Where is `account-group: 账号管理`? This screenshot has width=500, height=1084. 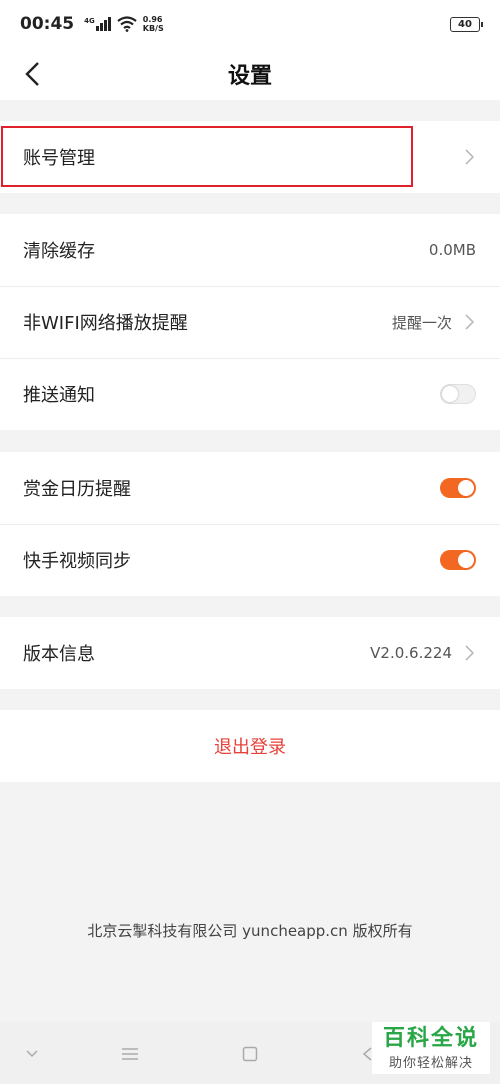
account-group: 账号管理 is located at coordinates (250, 157).